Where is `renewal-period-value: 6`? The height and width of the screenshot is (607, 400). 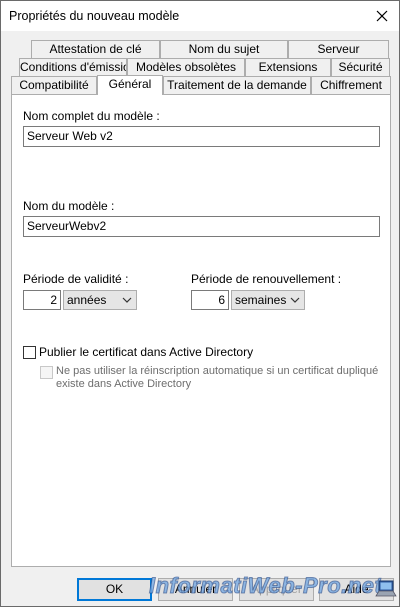
renewal-period-value: 6 is located at coordinates (210, 300).